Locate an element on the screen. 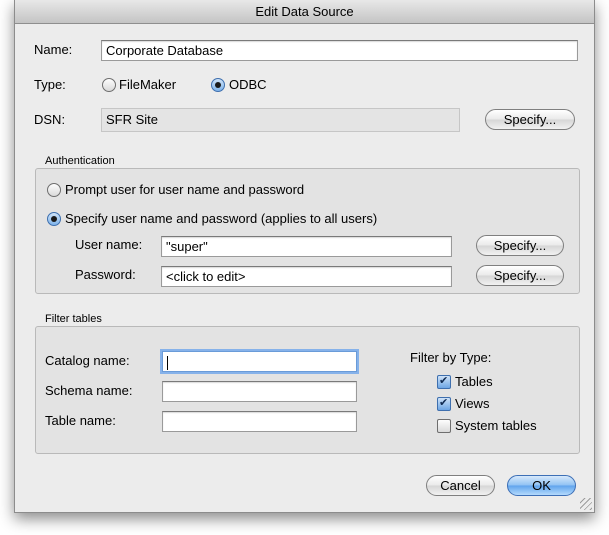 The image size is (609, 535). dsn-label: DSN: is located at coordinates (50, 119).